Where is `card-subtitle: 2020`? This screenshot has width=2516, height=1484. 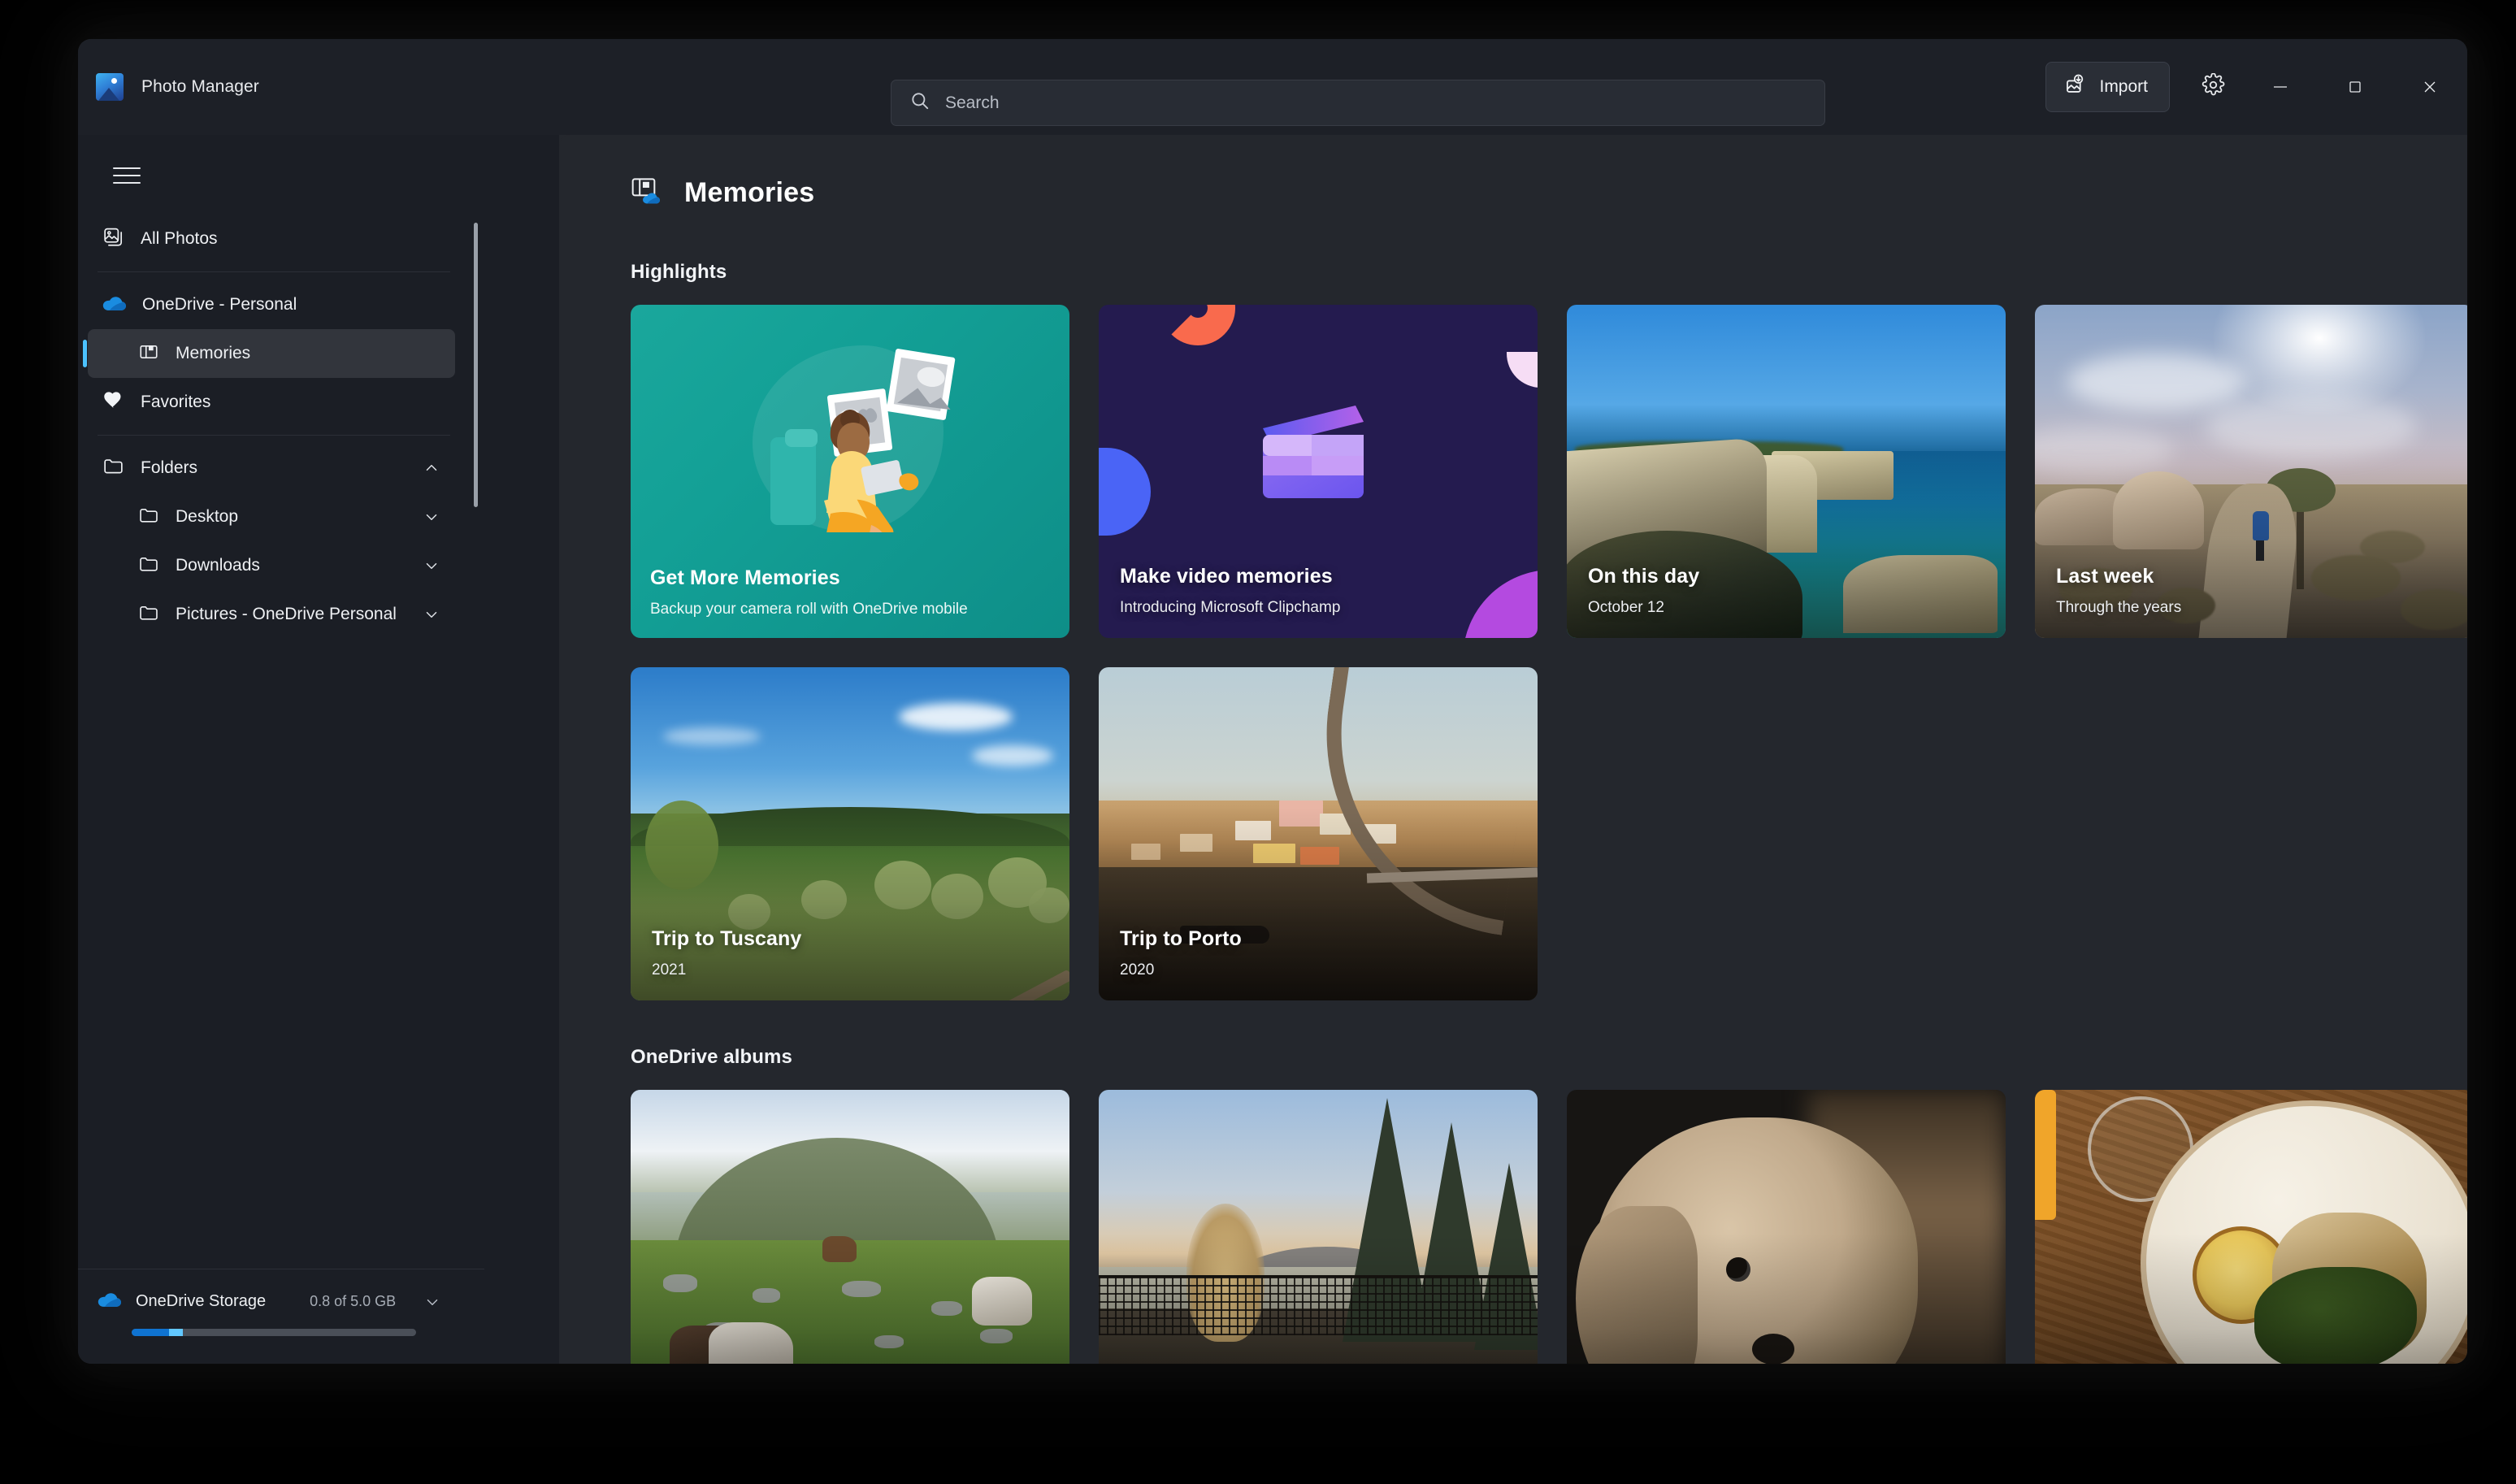 card-subtitle: 2020 is located at coordinates (1137, 969).